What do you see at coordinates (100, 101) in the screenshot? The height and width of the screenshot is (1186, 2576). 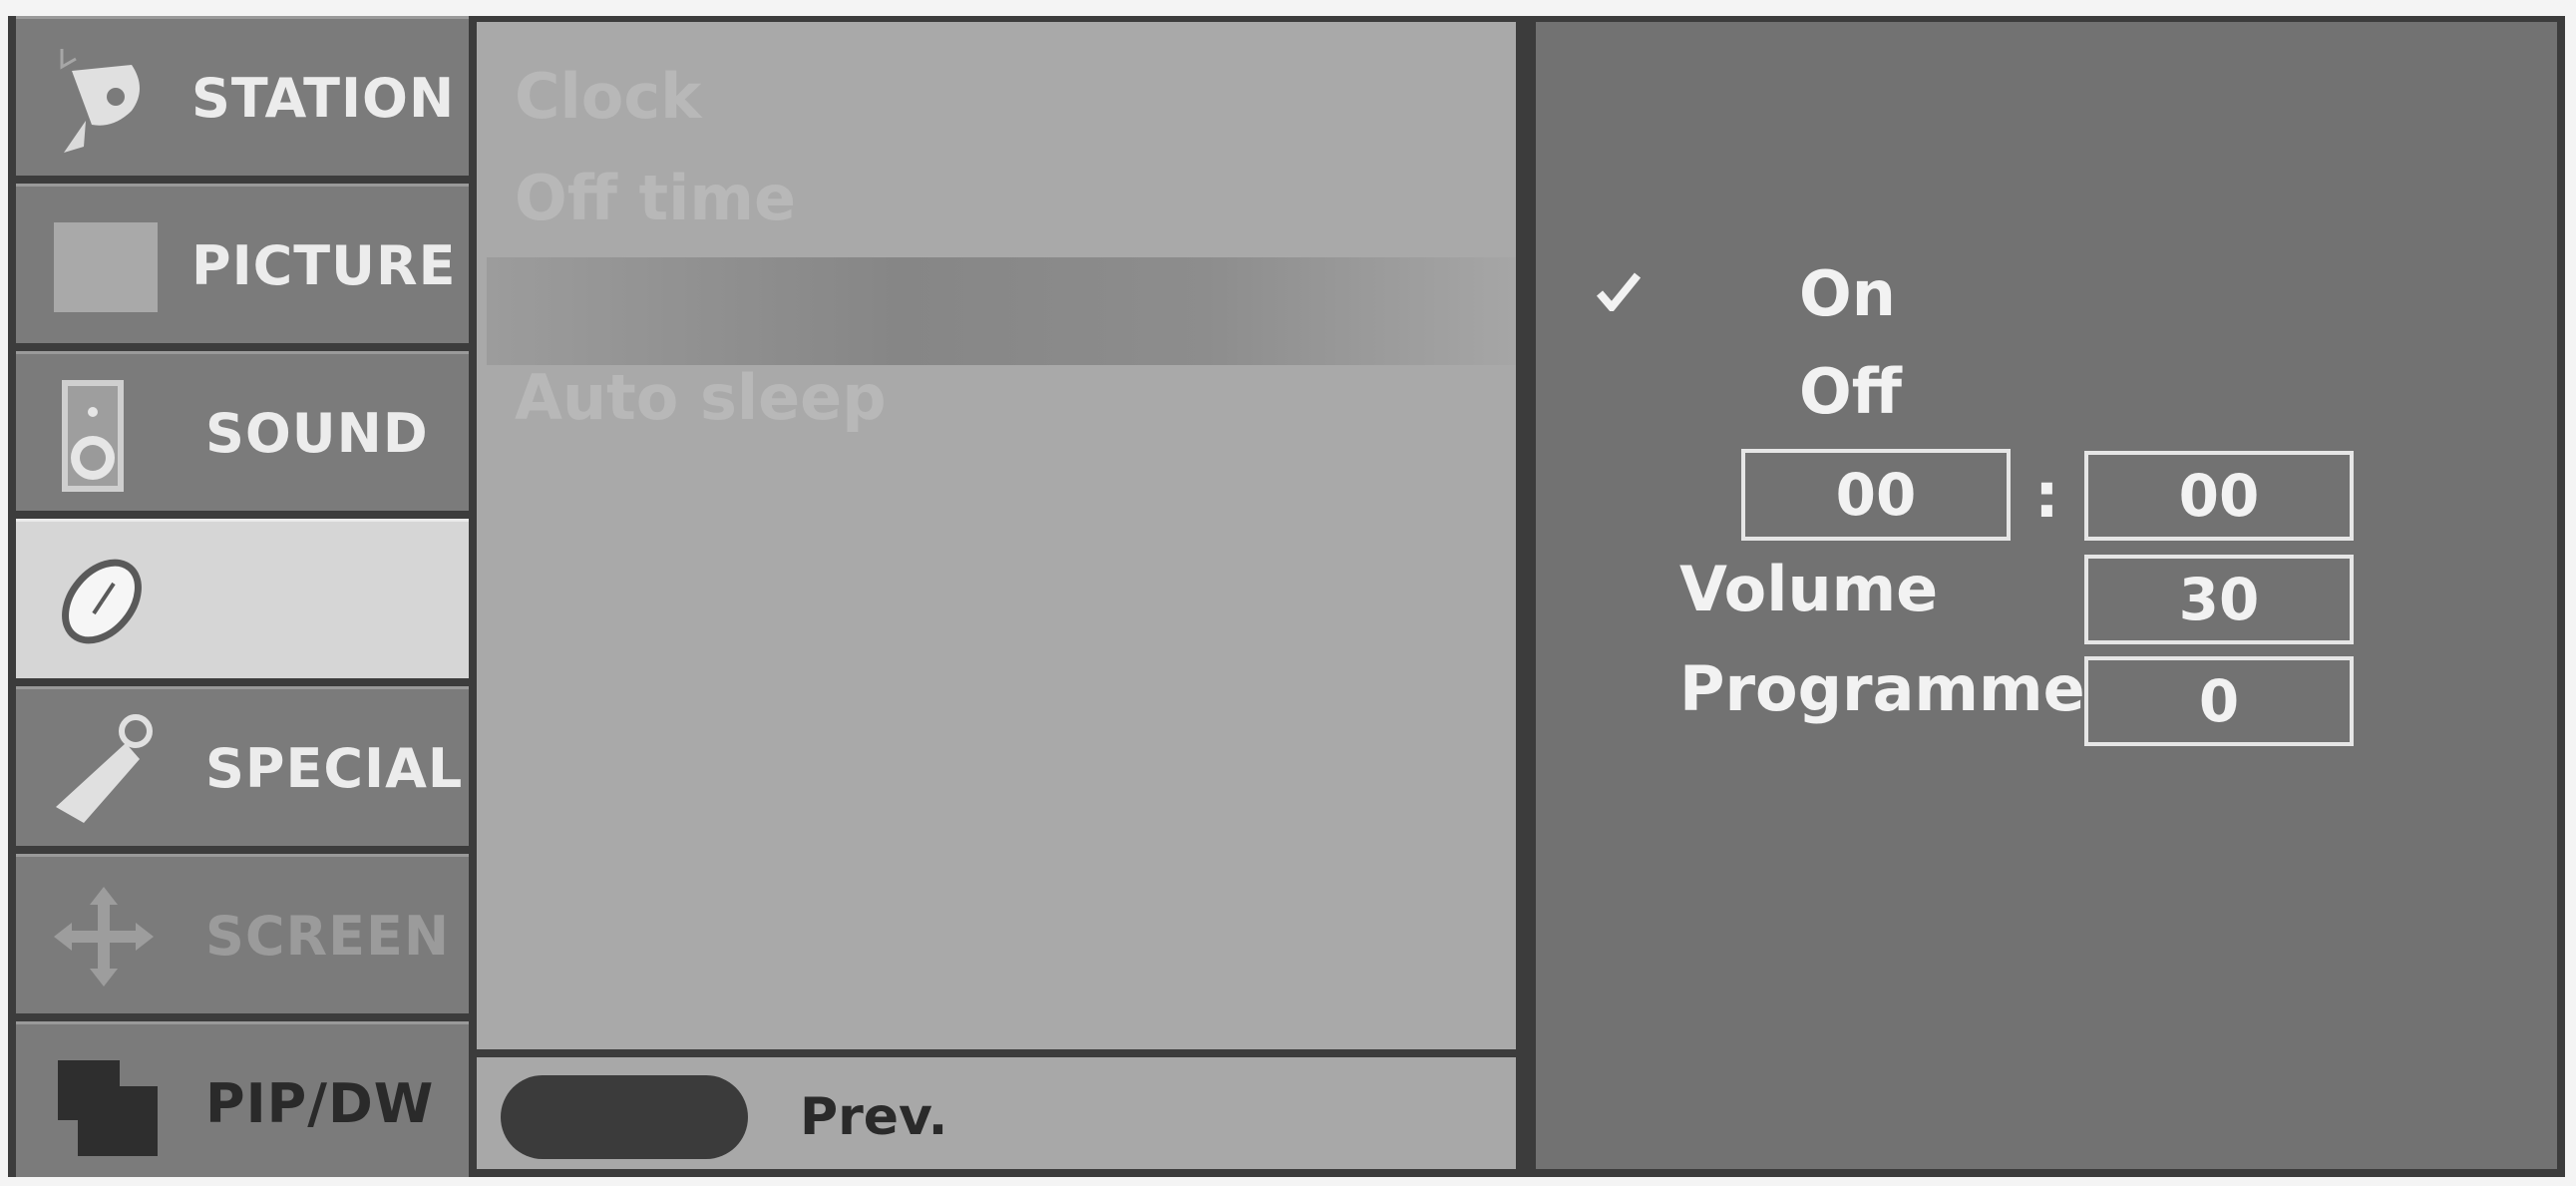 I see `satellite-dish-icon` at bounding box center [100, 101].